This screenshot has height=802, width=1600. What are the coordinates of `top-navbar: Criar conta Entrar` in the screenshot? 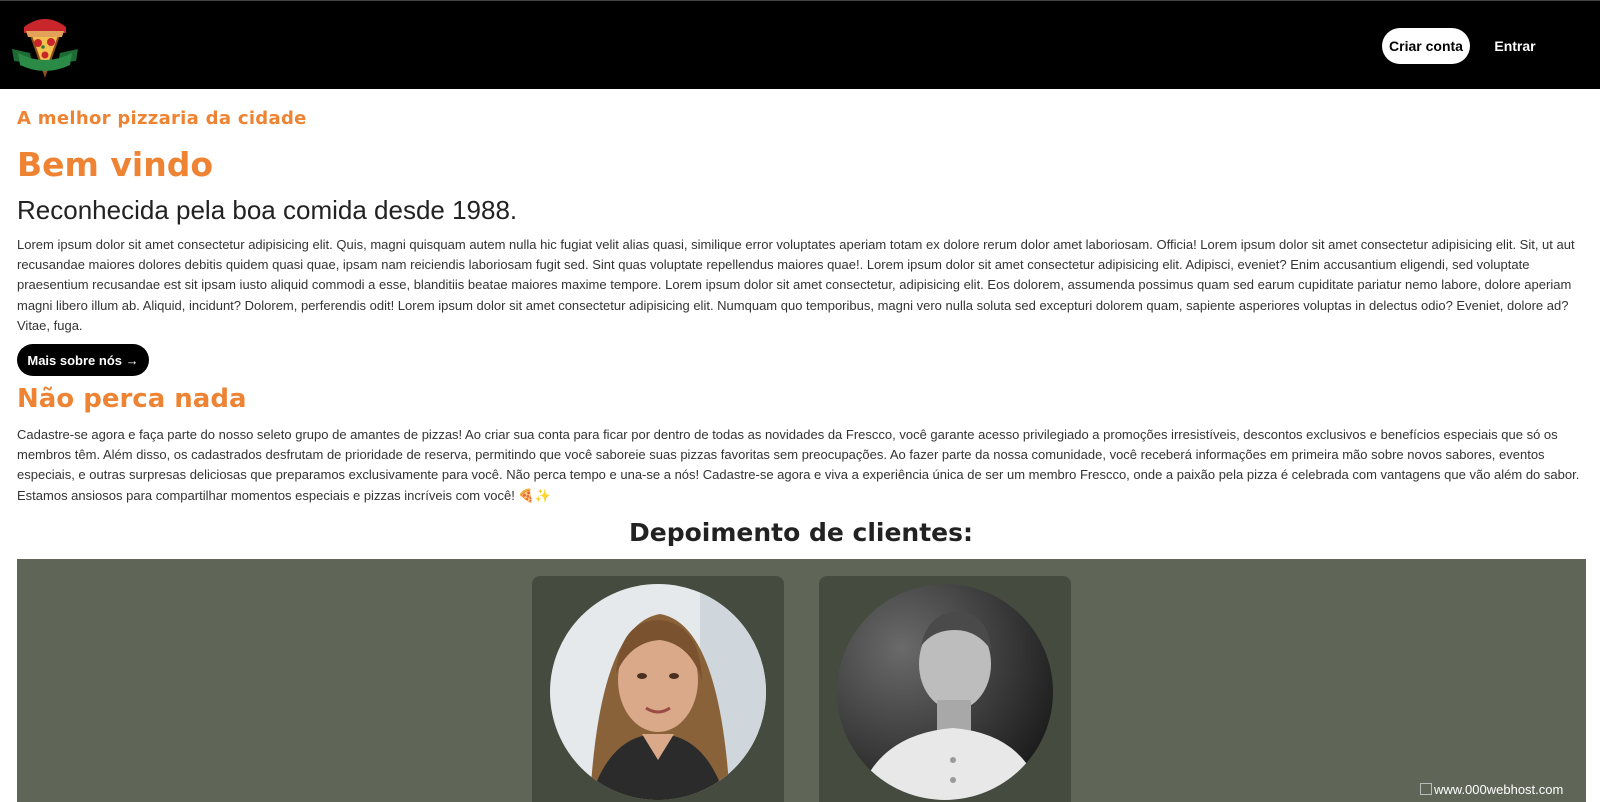 It's located at (800, 44).